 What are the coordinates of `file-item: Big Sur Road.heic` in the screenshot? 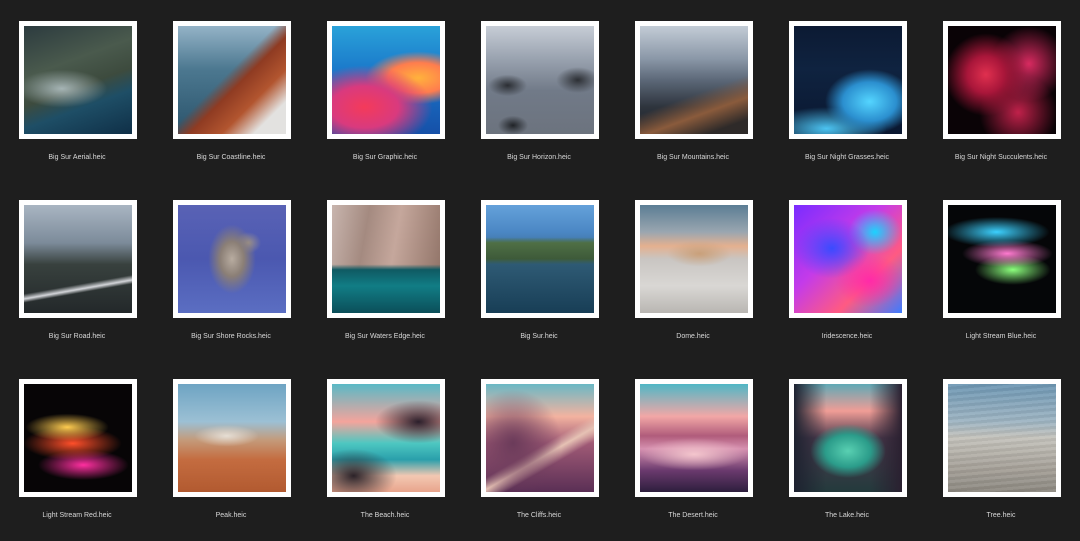 It's located at (77, 280).